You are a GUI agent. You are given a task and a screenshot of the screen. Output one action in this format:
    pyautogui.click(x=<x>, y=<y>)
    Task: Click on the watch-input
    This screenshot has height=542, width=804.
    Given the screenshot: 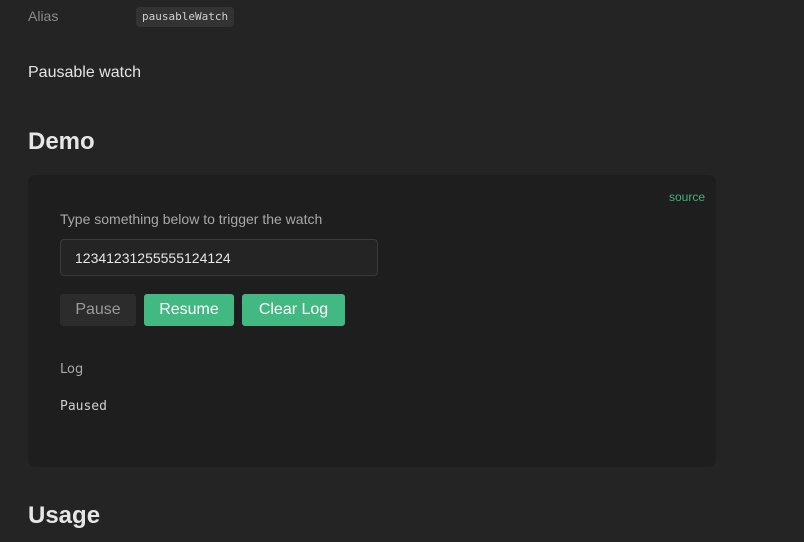 What is the action you would take?
    pyautogui.click(x=219, y=257)
    